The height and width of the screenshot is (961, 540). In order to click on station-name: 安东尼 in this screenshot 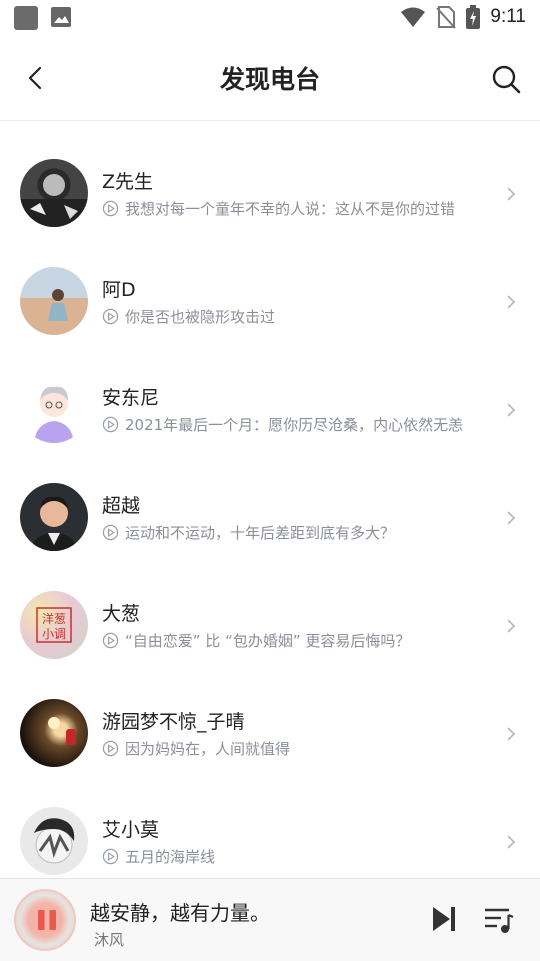, I will do `click(131, 398)`.